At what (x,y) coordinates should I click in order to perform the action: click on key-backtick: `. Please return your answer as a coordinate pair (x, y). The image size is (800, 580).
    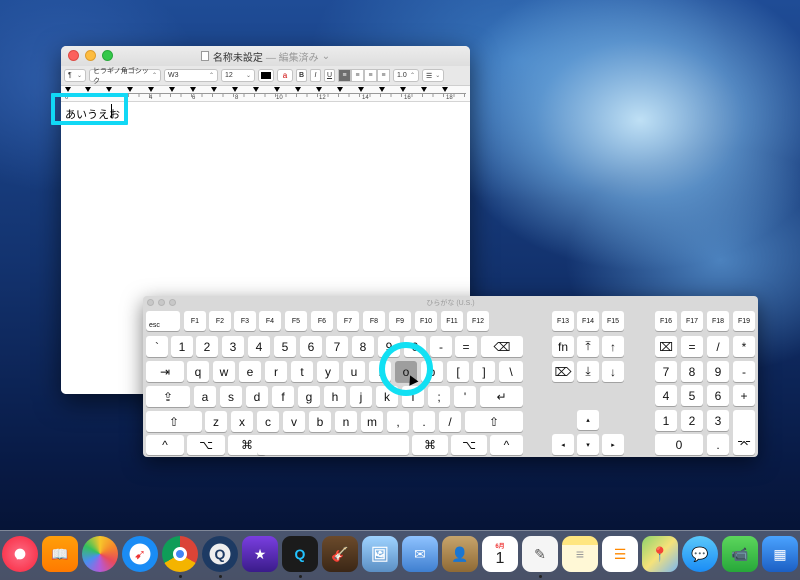
    Looking at the image, I should click on (157, 346).